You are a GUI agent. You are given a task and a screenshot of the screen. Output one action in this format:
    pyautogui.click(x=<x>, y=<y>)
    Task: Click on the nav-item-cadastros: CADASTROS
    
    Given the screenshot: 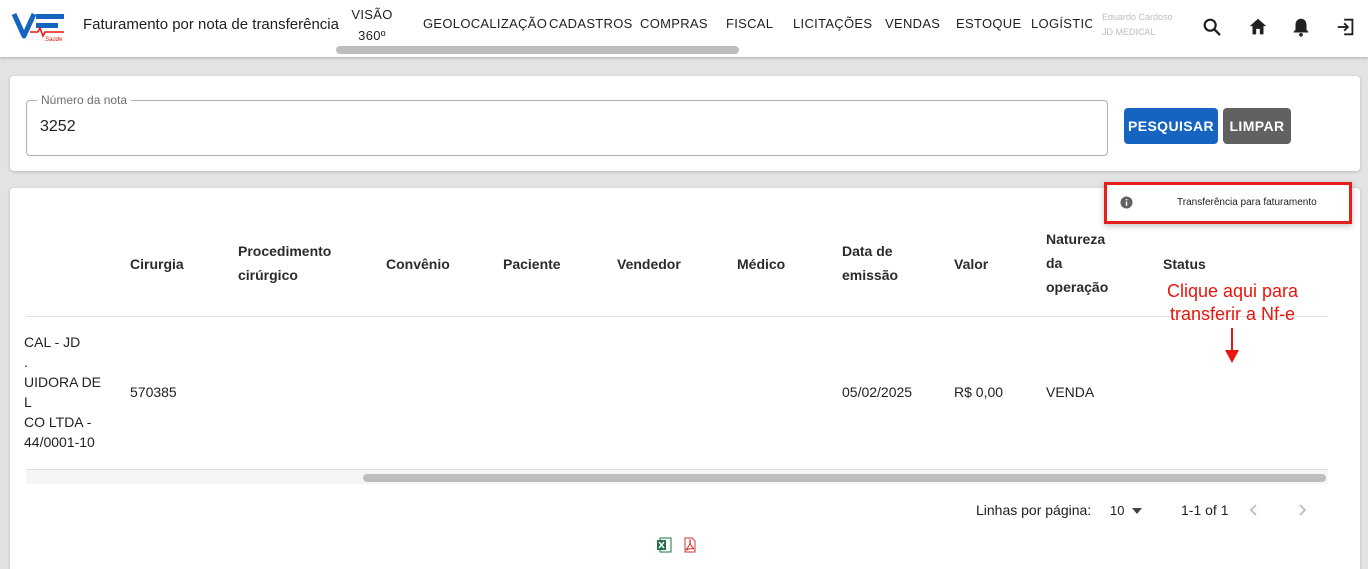 What is the action you would take?
    pyautogui.click(x=591, y=23)
    